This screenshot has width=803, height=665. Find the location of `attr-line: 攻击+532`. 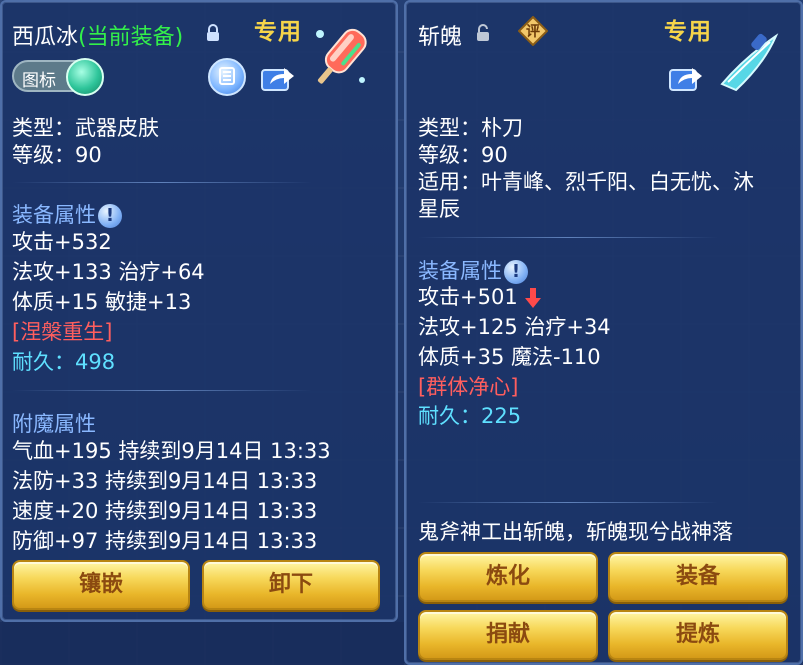

attr-line: 攻击+532 is located at coordinates (62, 242).